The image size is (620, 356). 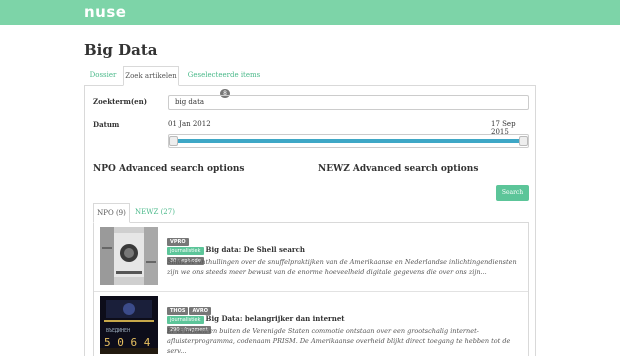 I want to click on tab-geselecteerde-items: Geselecteerde items8, so click(x=224, y=82).